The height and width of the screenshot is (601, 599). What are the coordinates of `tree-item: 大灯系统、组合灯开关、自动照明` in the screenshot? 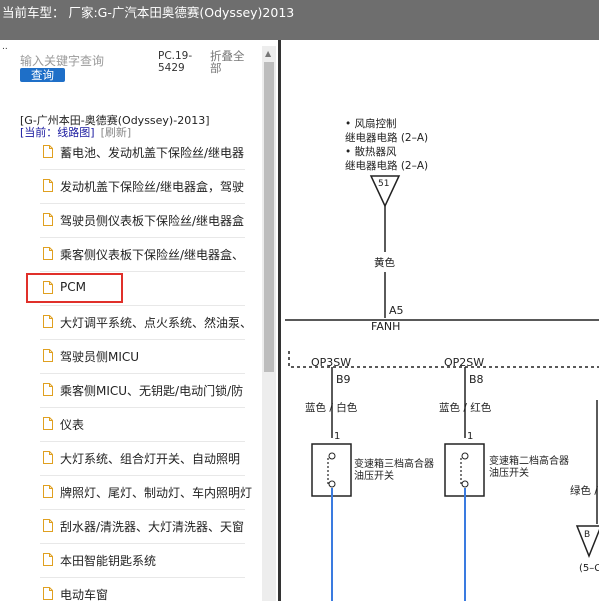 It's located at (142, 458).